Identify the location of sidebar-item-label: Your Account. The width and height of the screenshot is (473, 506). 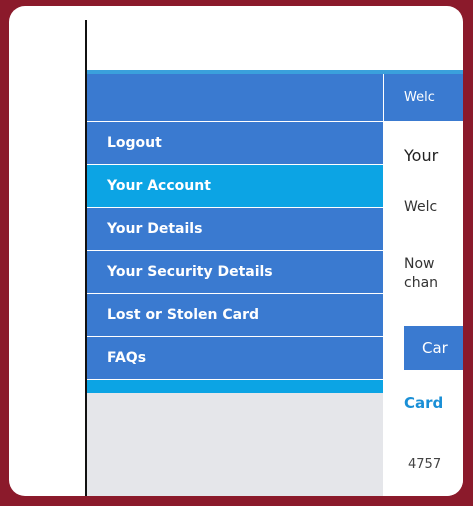
(159, 186).